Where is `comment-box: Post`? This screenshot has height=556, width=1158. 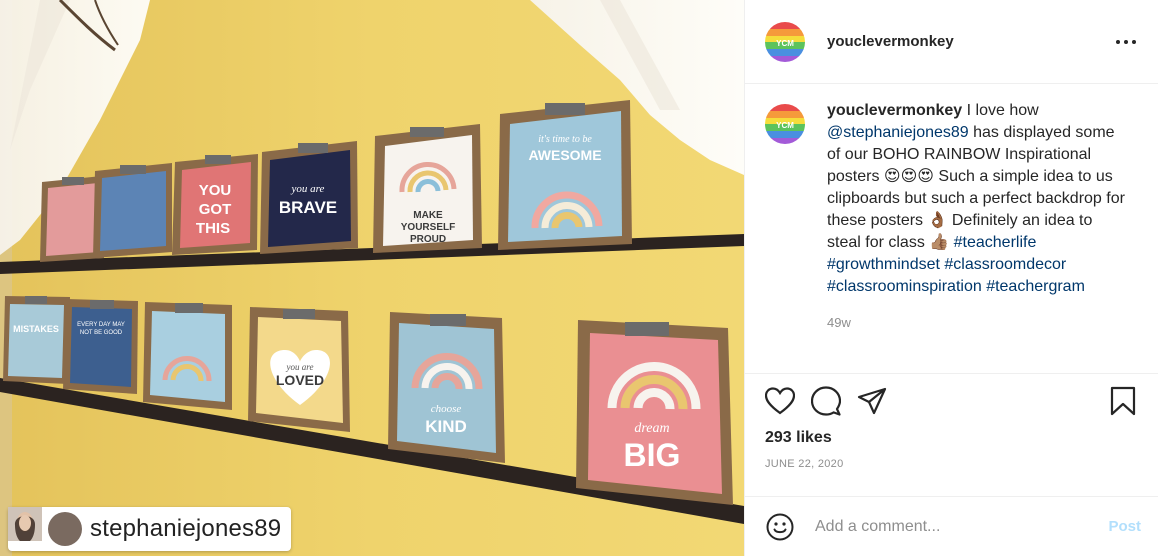
comment-box: Post is located at coordinates (951, 526).